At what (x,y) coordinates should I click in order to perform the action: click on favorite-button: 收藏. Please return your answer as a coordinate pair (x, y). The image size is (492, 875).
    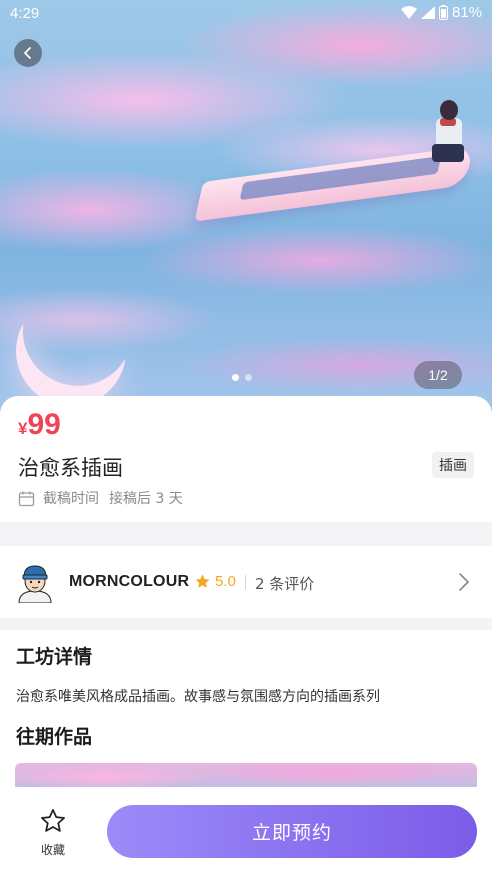
    Looking at the image, I should click on (53, 832).